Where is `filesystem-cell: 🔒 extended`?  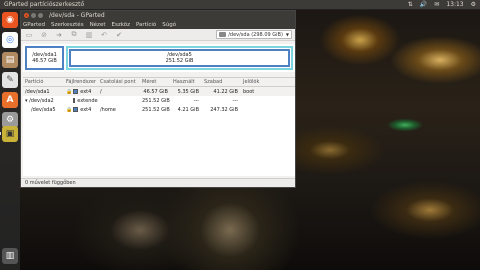 filesystem-cell: 🔒 extended is located at coordinates (81, 101).